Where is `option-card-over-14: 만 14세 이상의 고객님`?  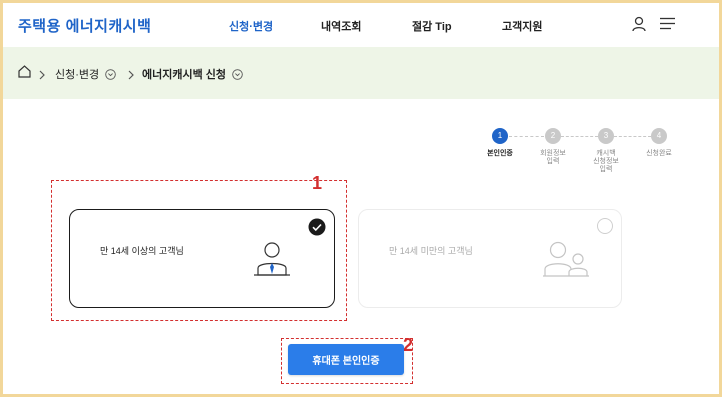
option-card-over-14: 만 14세 이상의 고객님 is located at coordinates (202, 258).